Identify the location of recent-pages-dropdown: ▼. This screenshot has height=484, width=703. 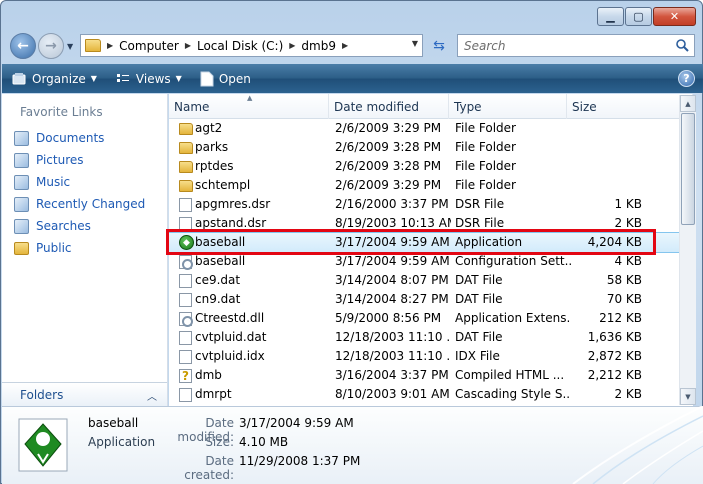
(70, 46).